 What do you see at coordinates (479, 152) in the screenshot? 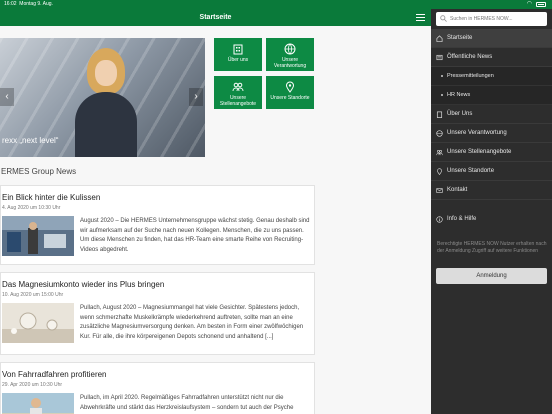
I see `nav-label: Unsere Stellenangebote` at bounding box center [479, 152].